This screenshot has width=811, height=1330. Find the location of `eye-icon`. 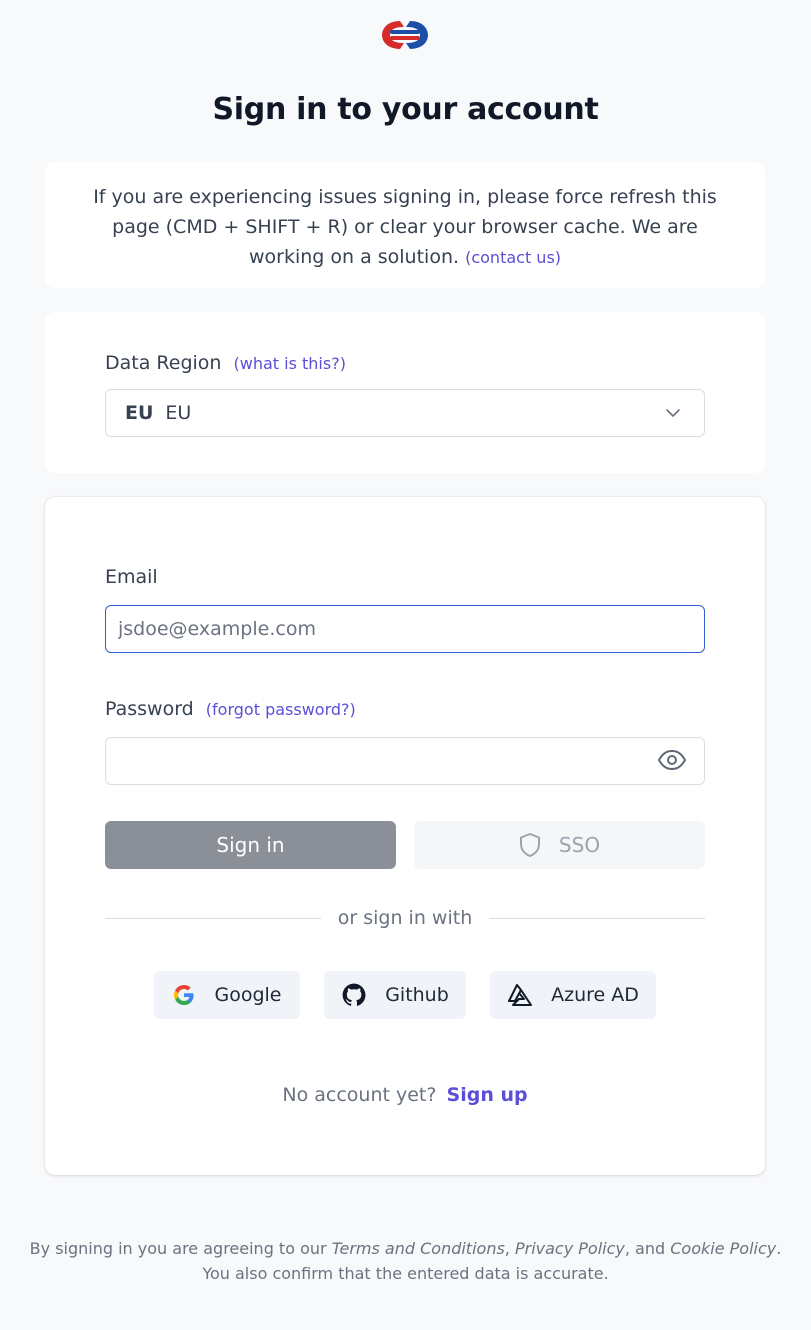

eye-icon is located at coordinates (672, 760).